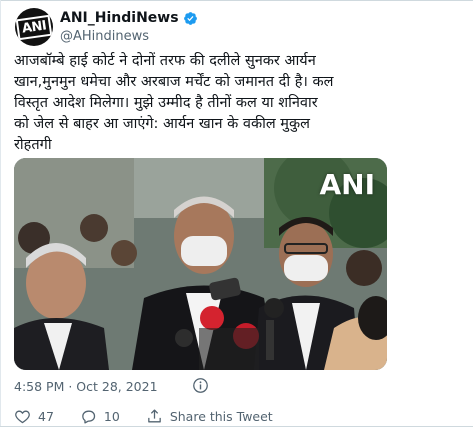  I want to click on like-count: 47, so click(46, 416).